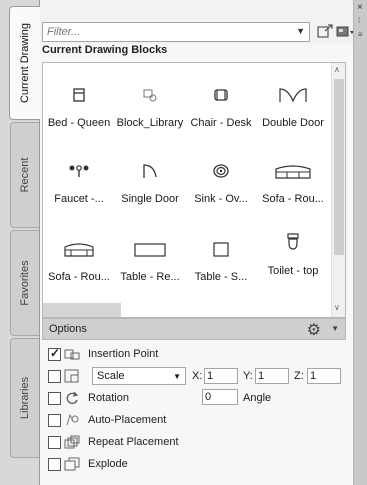 This screenshot has width=367, height=485. I want to click on scroll-up-icon: ∧, so click(337, 69).